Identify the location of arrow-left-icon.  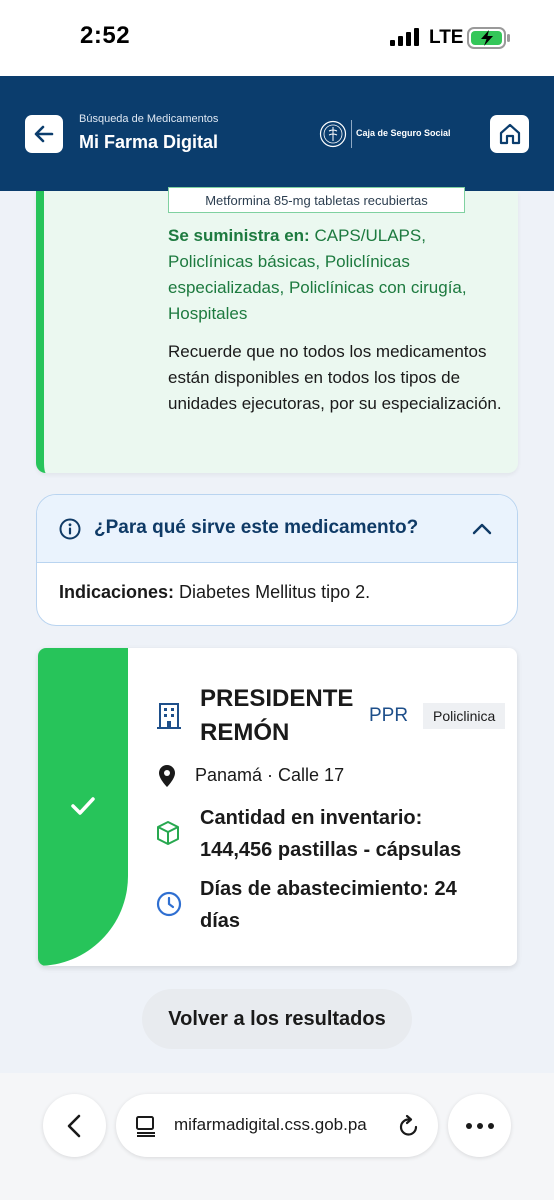
(44, 134).